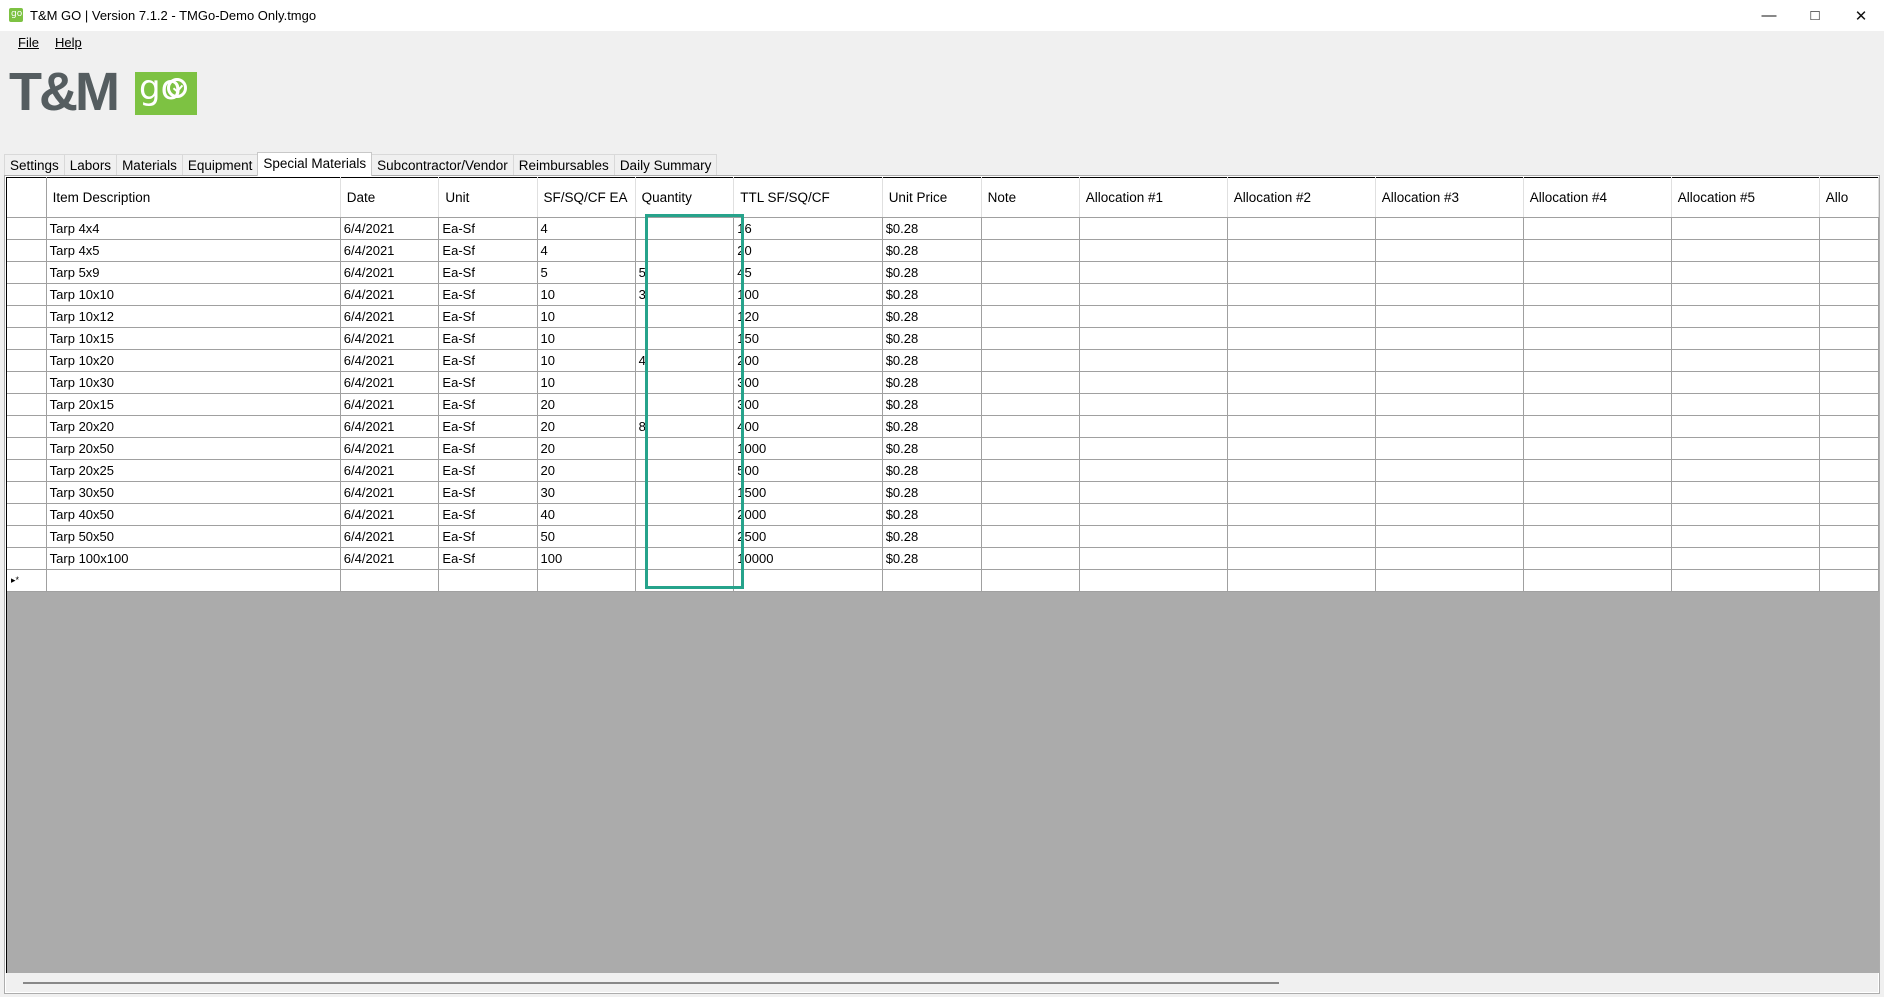 The image size is (1884, 997). What do you see at coordinates (651, 983) in the screenshot?
I see `scrollbar-thumb` at bounding box center [651, 983].